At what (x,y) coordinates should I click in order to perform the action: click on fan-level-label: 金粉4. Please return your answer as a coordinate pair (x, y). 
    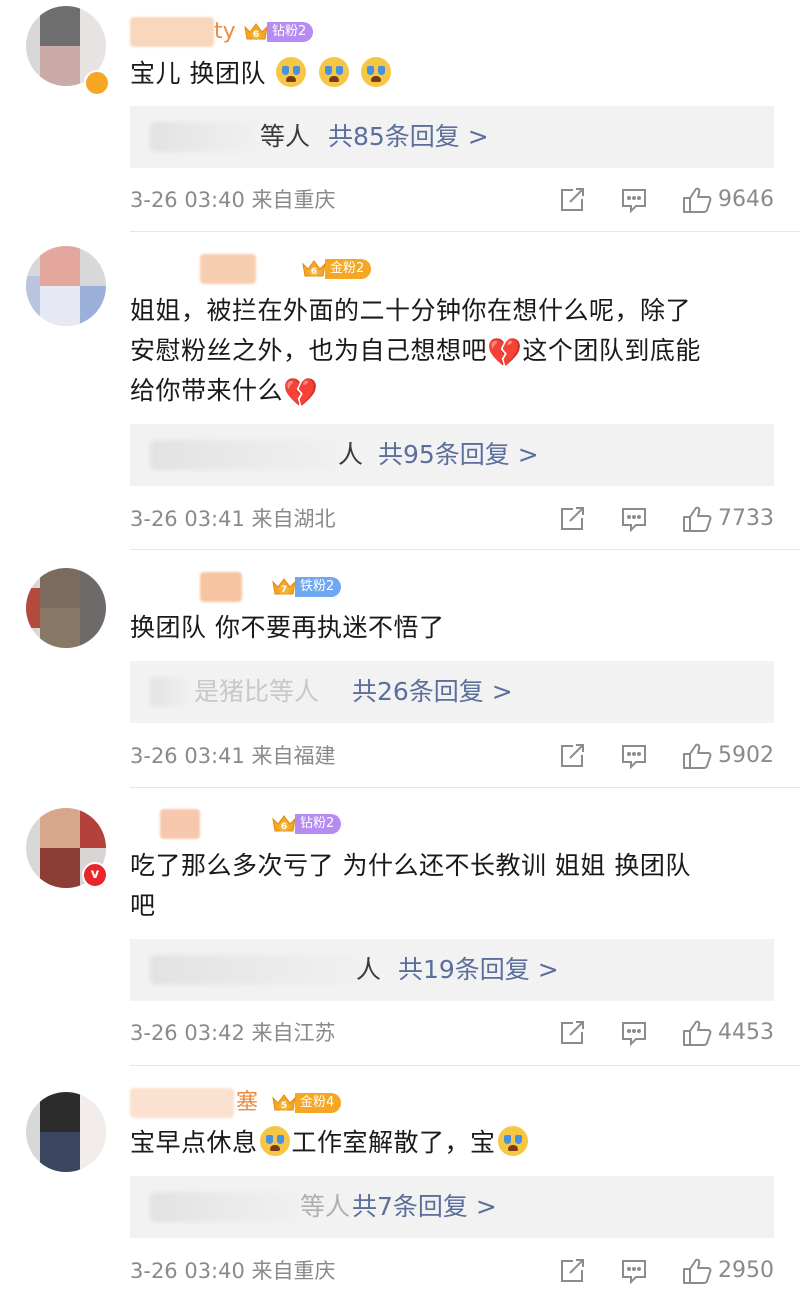
    Looking at the image, I should click on (318, 1103).